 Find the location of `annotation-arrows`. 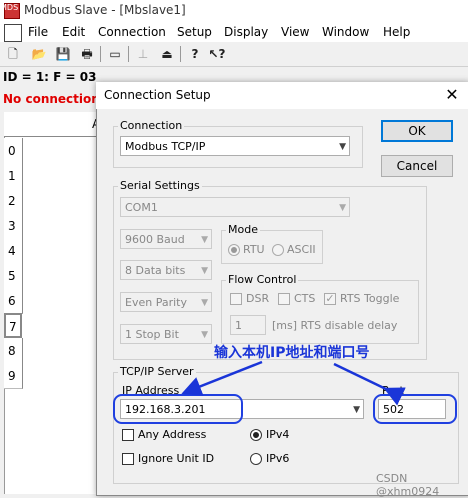

annotation-arrows is located at coordinates (293, 383).